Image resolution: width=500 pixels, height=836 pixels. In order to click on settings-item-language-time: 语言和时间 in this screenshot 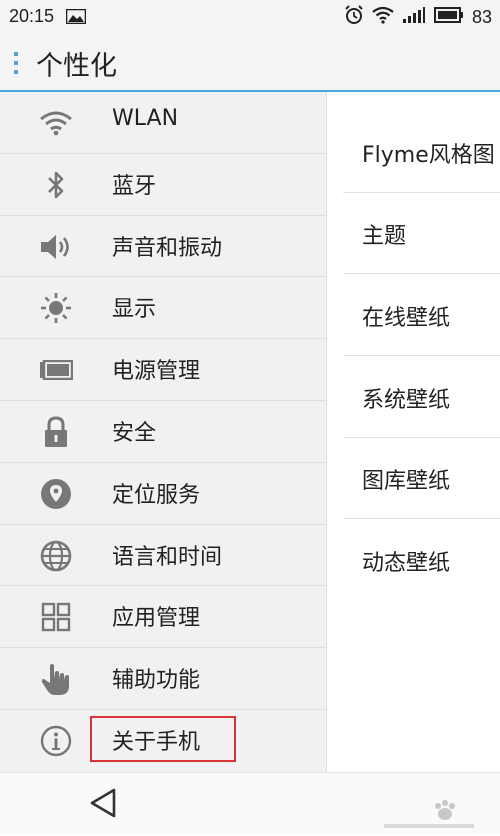, I will do `click(163, 556)`.